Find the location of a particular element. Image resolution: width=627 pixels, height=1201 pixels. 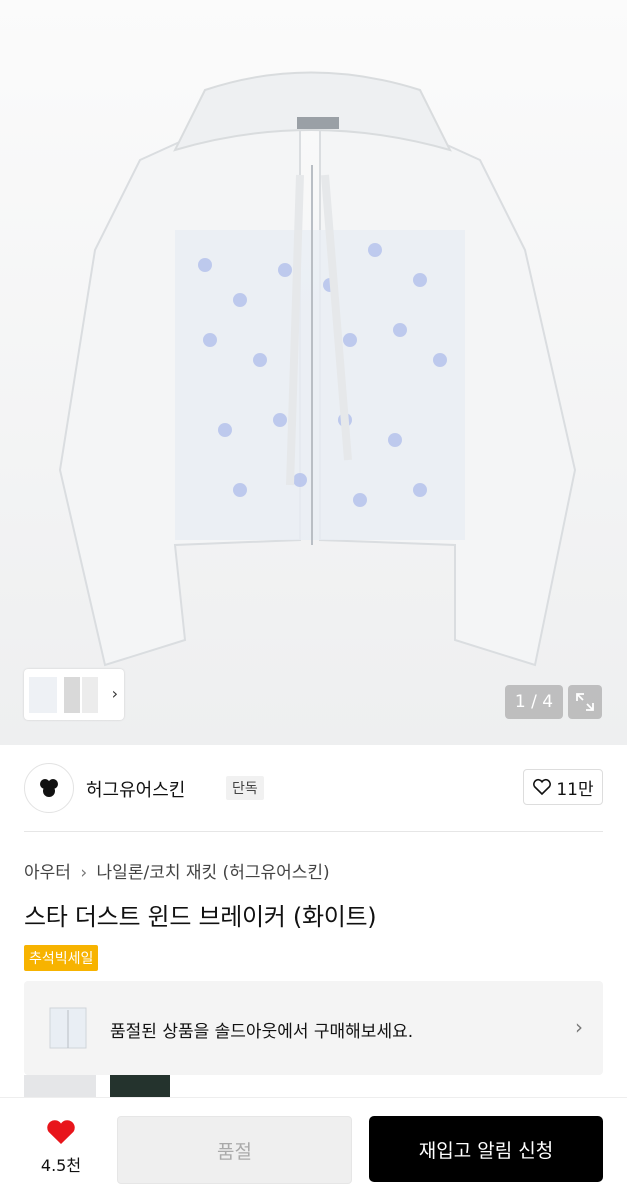

product-title: 스타 더스트 윈드 브레이커 (화이트) is located at coordinates (200, 917).